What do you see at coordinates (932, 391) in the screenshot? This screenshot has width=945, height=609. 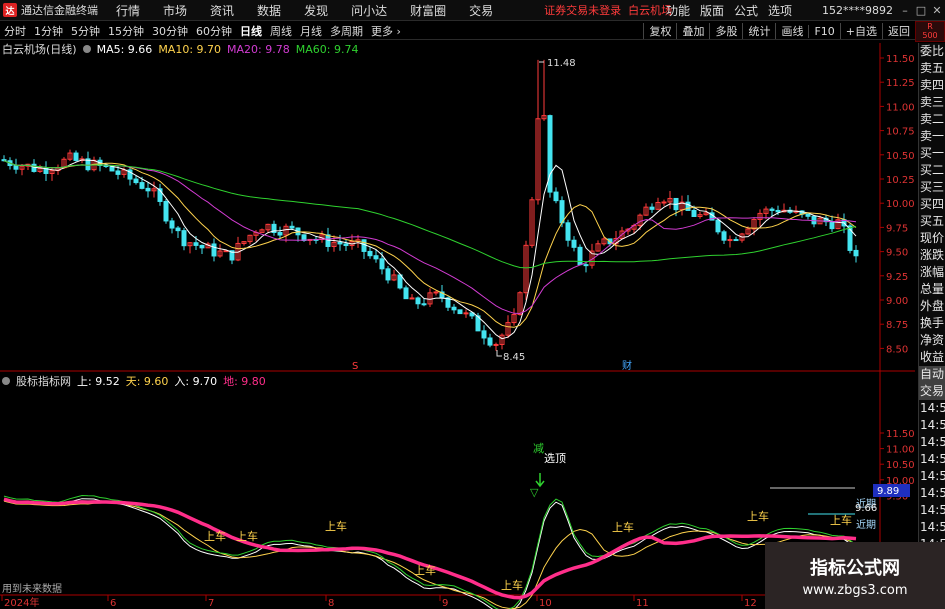 I see `side-panel-item: 交易` at bounding box center [932, 391].